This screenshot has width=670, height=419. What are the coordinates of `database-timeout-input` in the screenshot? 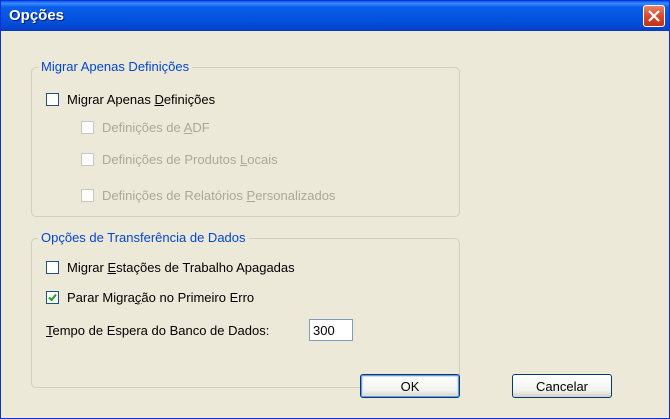 It's located at (331, 330).